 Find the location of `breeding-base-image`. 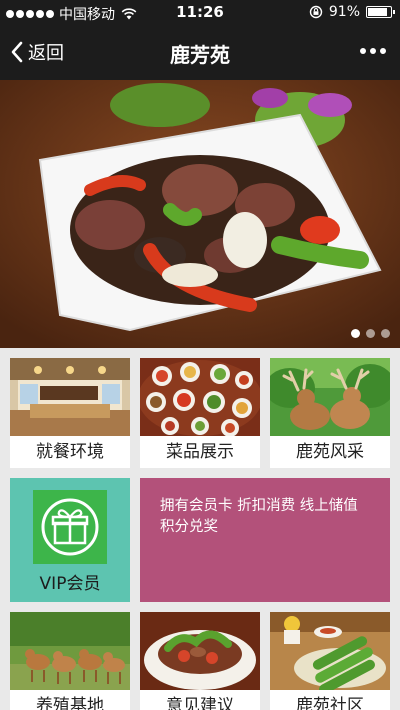

breeding-base-image is located at coordinates (70, 651).